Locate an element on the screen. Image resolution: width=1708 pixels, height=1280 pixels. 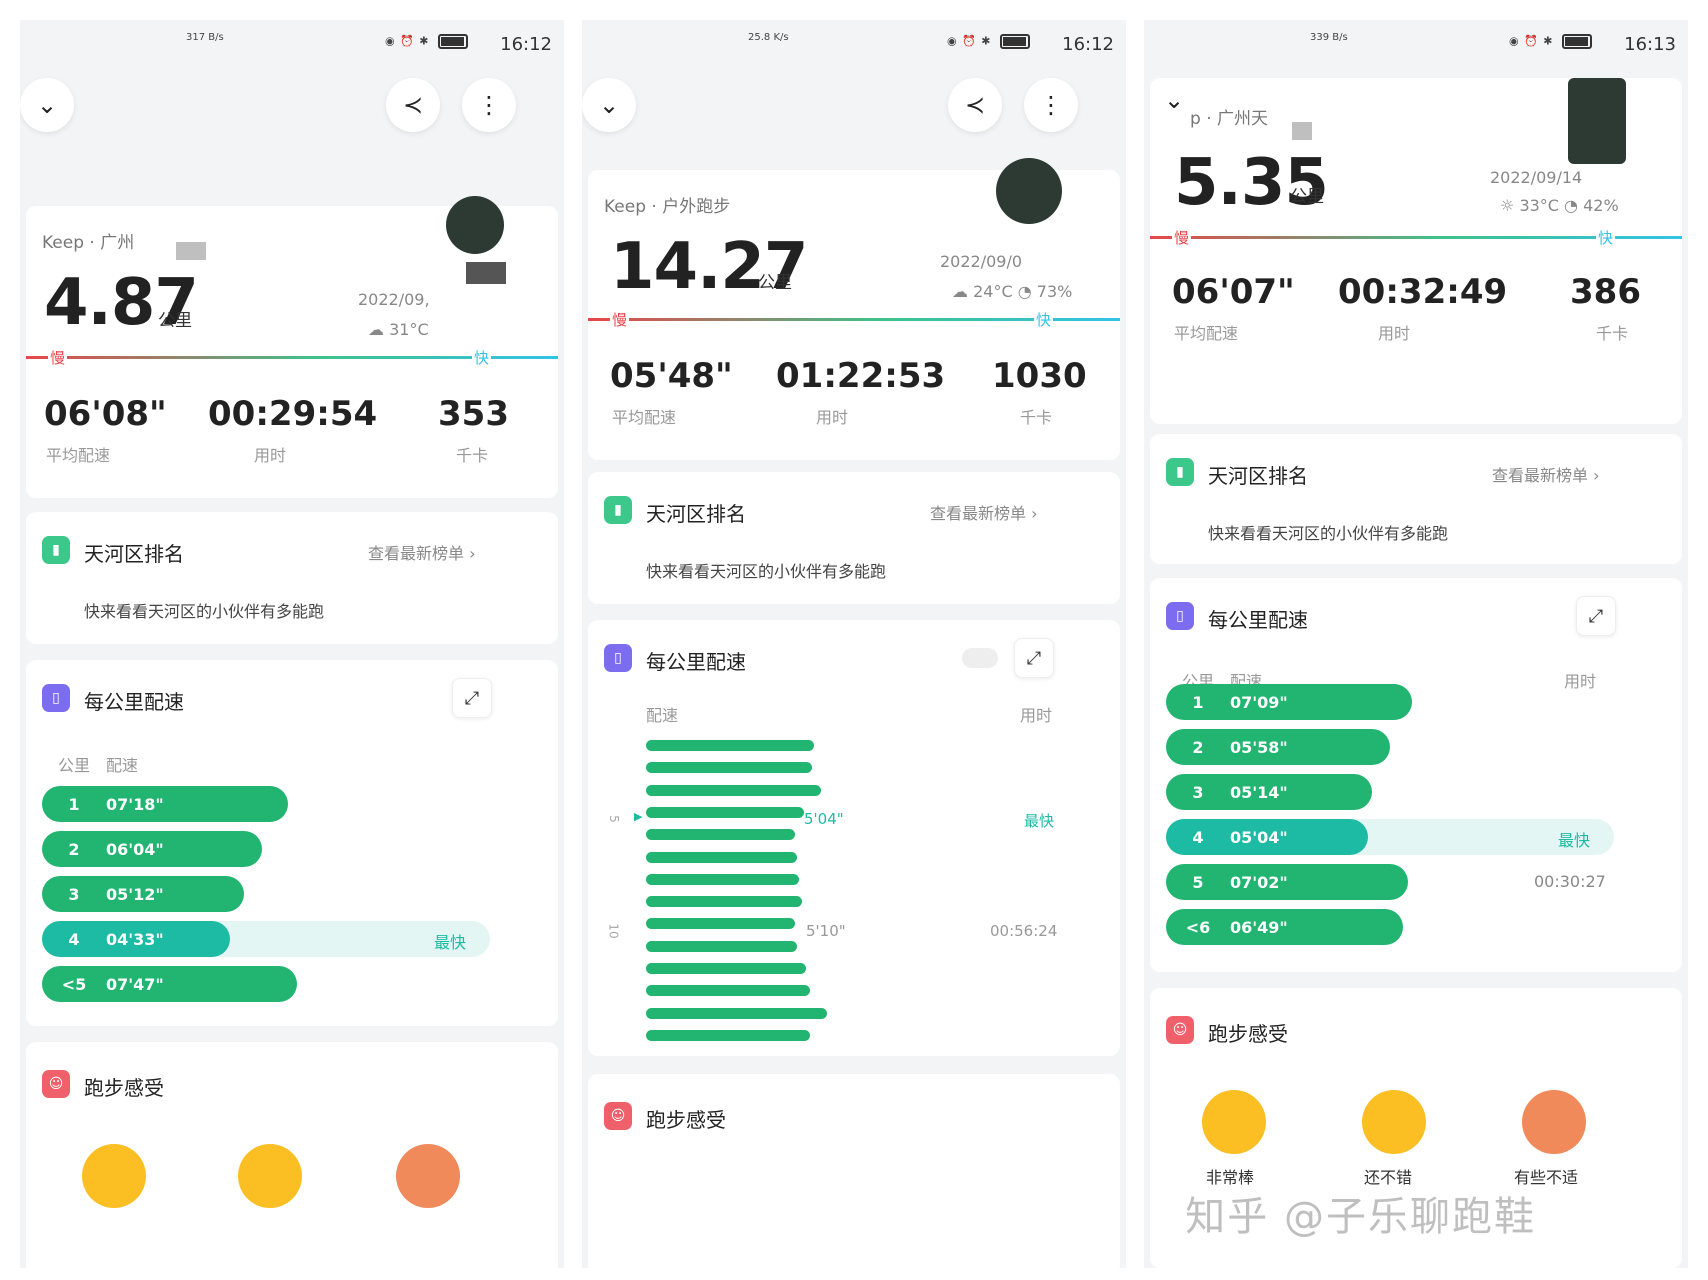
humidity-icon: ◔ is located at coordinates (1024, 291).